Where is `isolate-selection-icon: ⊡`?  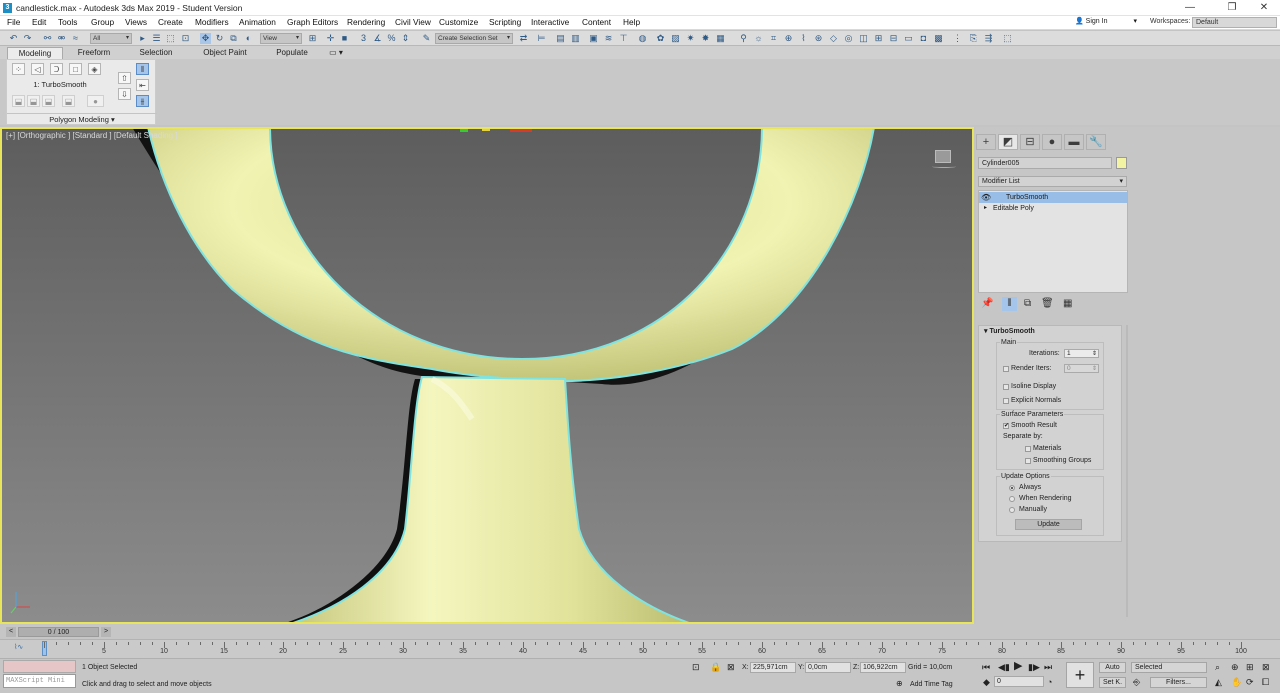 isolate-selection-icon: ⊡ is located at coordinates (696, 667).